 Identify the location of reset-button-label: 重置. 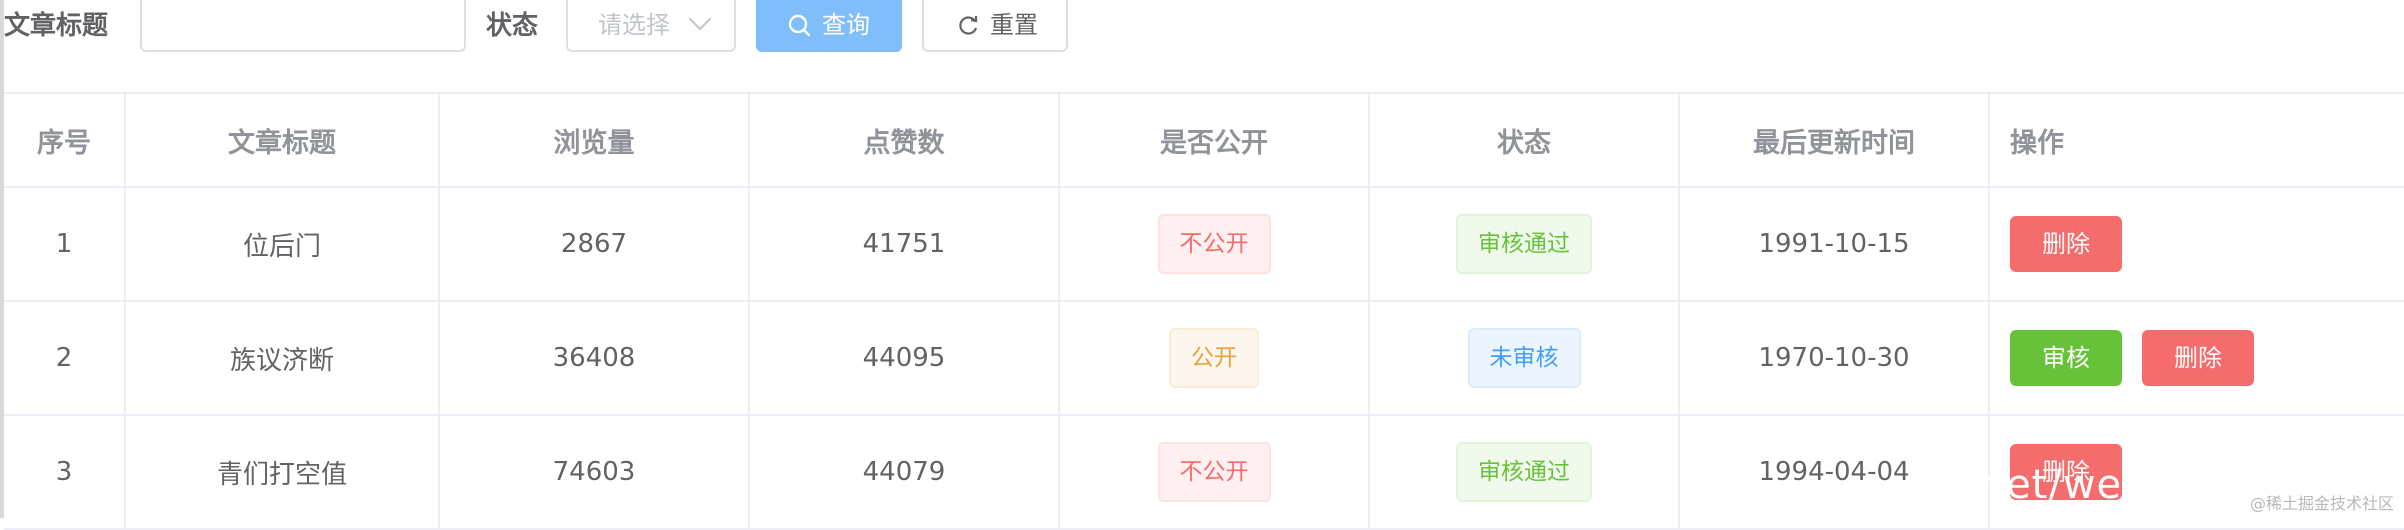
(1014, 25).